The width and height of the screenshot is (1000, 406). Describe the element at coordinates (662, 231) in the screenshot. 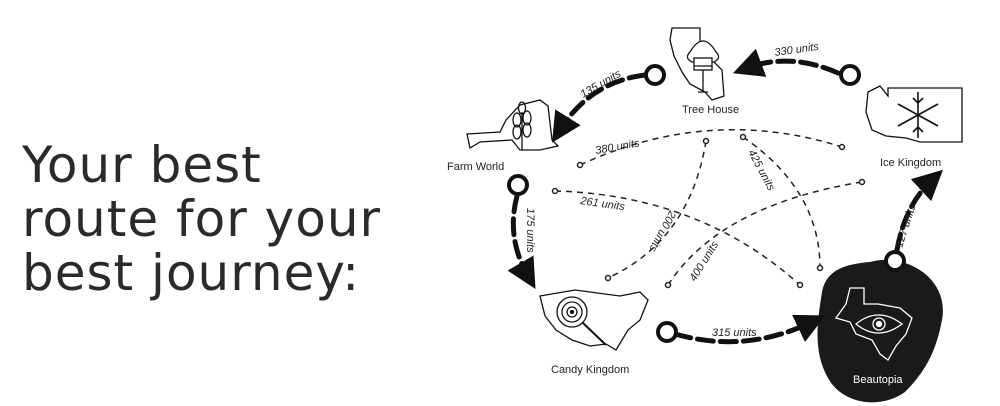

I see `dist-alt-tree-candy: 200 units` at that location.